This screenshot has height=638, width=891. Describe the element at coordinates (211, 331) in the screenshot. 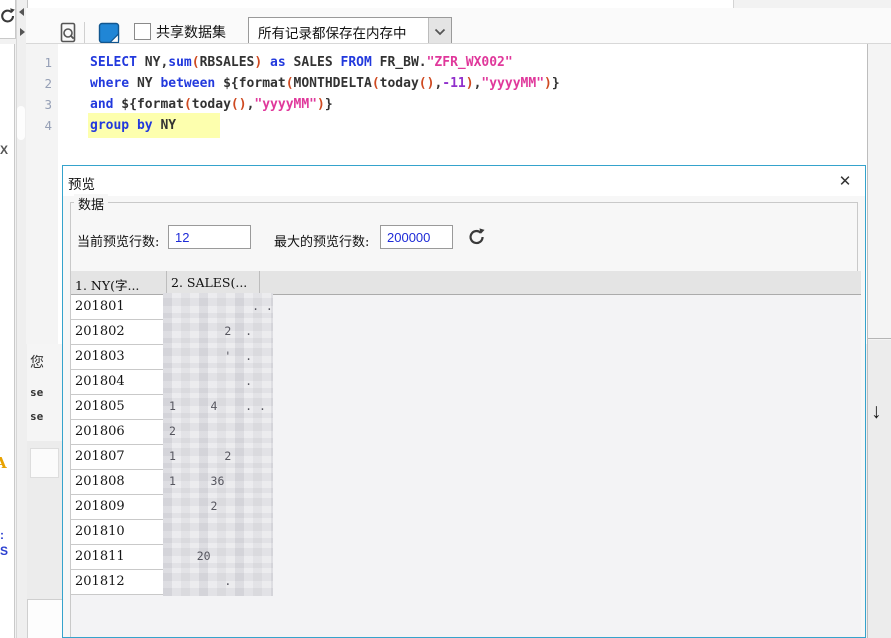

I see `censored-peek-digits: 2 .` at that location.